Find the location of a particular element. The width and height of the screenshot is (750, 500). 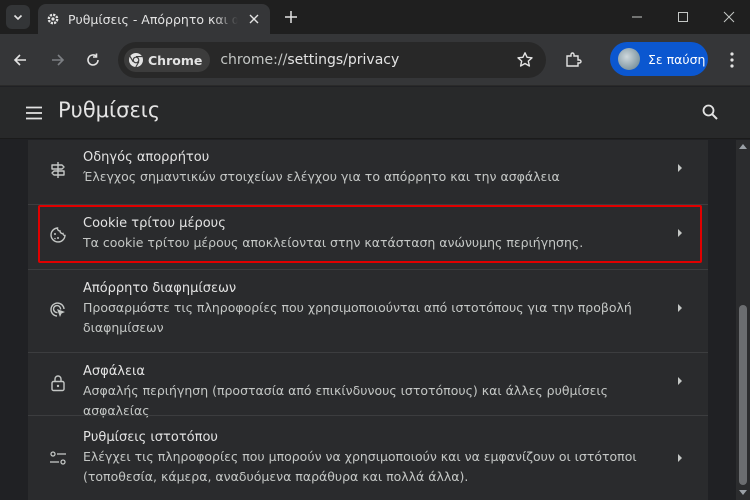

minimize-icon is located at coordinates (637, 17).